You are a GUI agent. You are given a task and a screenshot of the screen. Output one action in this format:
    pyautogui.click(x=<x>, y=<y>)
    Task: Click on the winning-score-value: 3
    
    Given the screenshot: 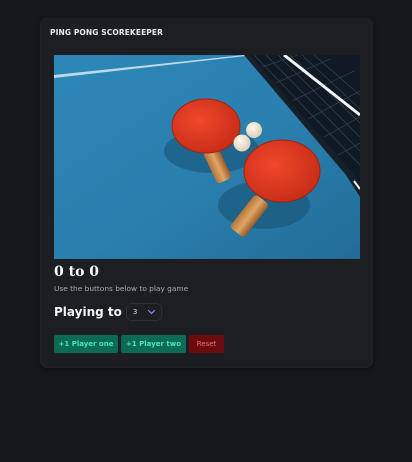 What is the action you would take?
    pyautogui.click(x=135, y=312)
    